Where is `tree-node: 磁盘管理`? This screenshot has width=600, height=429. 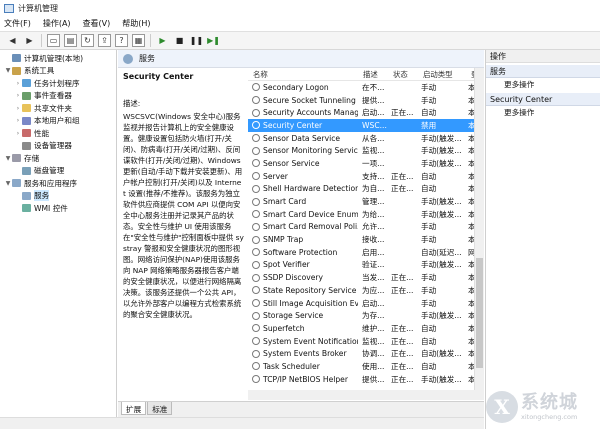
tree-node: 磁盘管理 is located at coordinates (58, 171).